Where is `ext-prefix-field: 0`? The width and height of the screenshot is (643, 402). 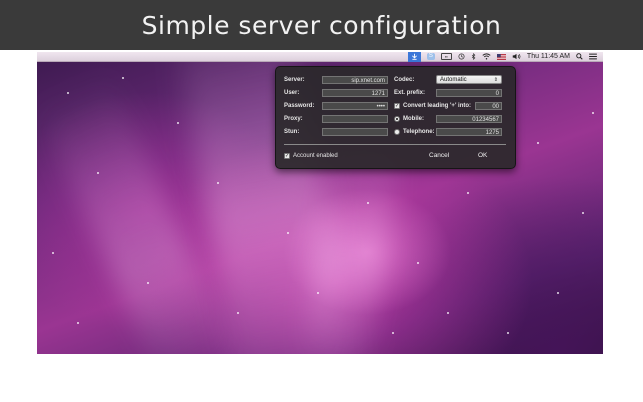
ext-prefix-field: 0 is located at coordinates (469, 93).